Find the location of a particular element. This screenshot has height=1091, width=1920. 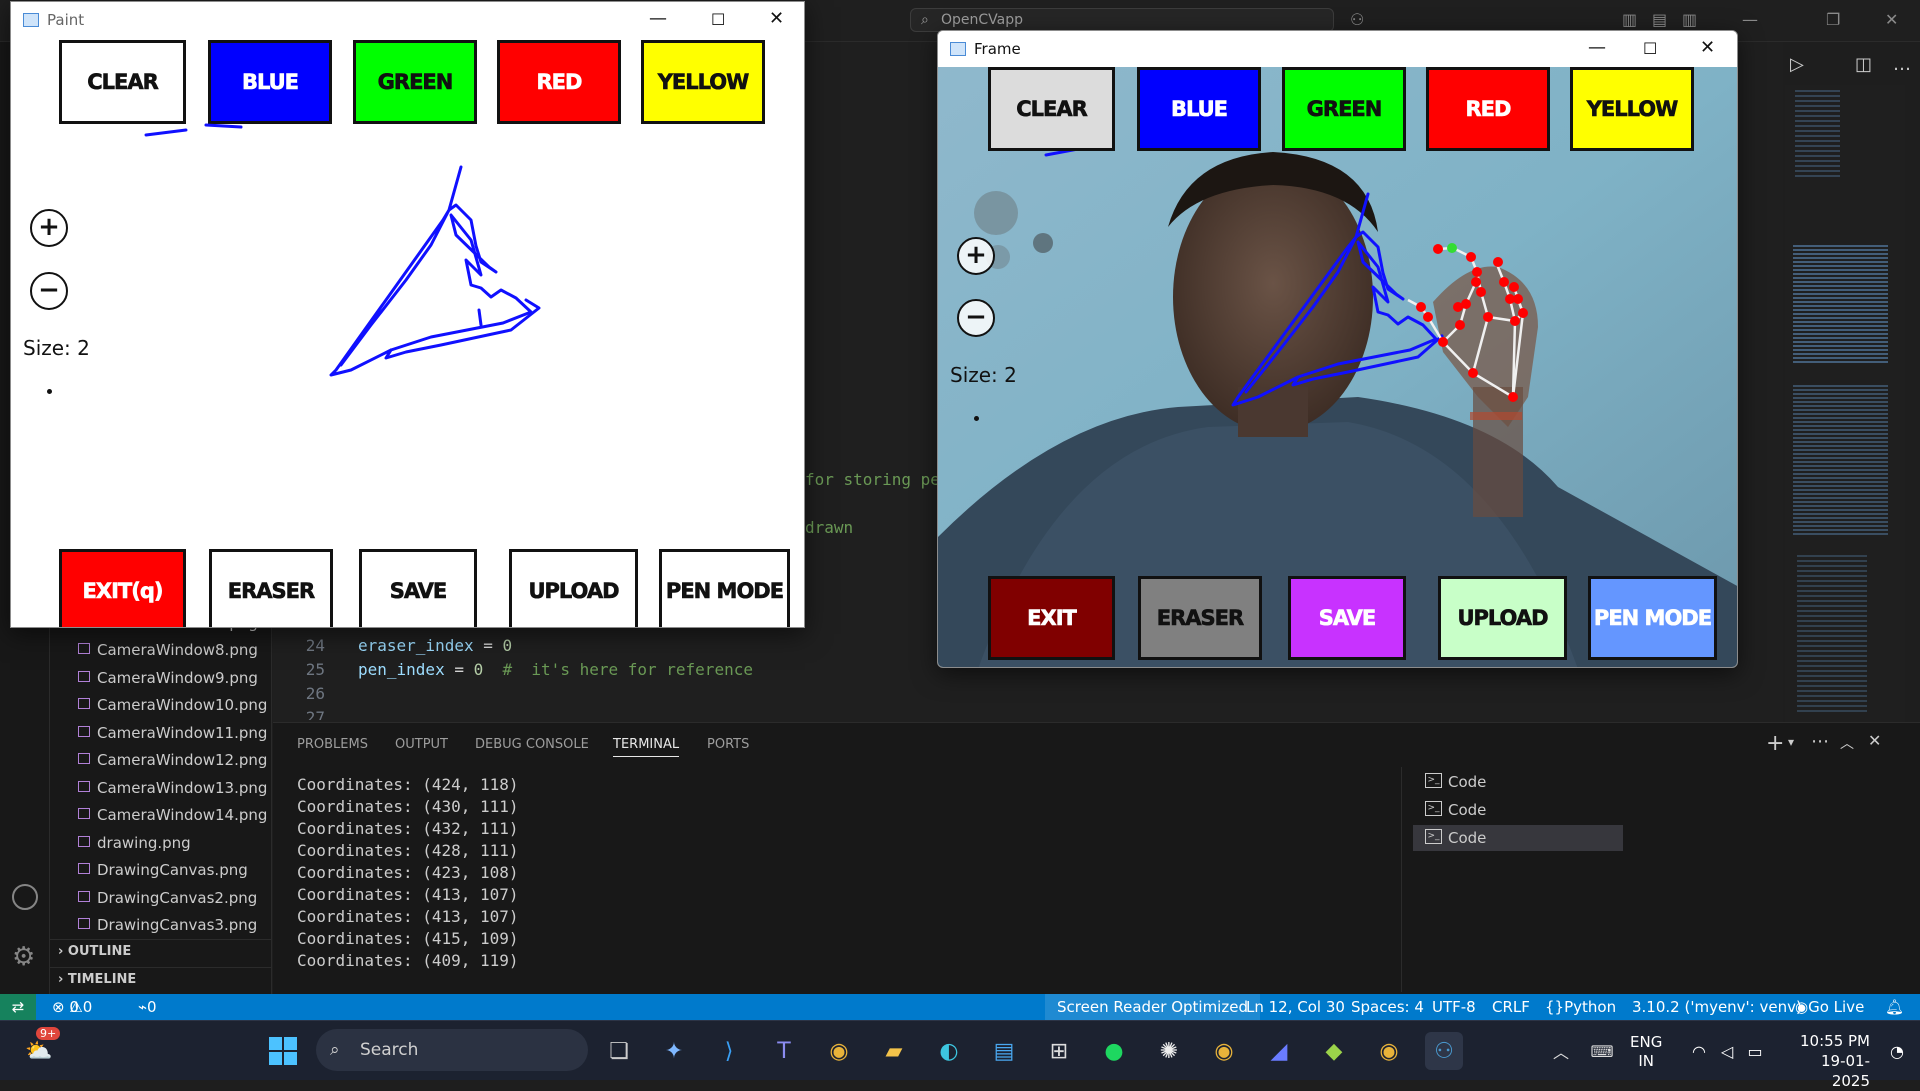

file-item: CameraWindow11.png is located at coordinates (172, 733).